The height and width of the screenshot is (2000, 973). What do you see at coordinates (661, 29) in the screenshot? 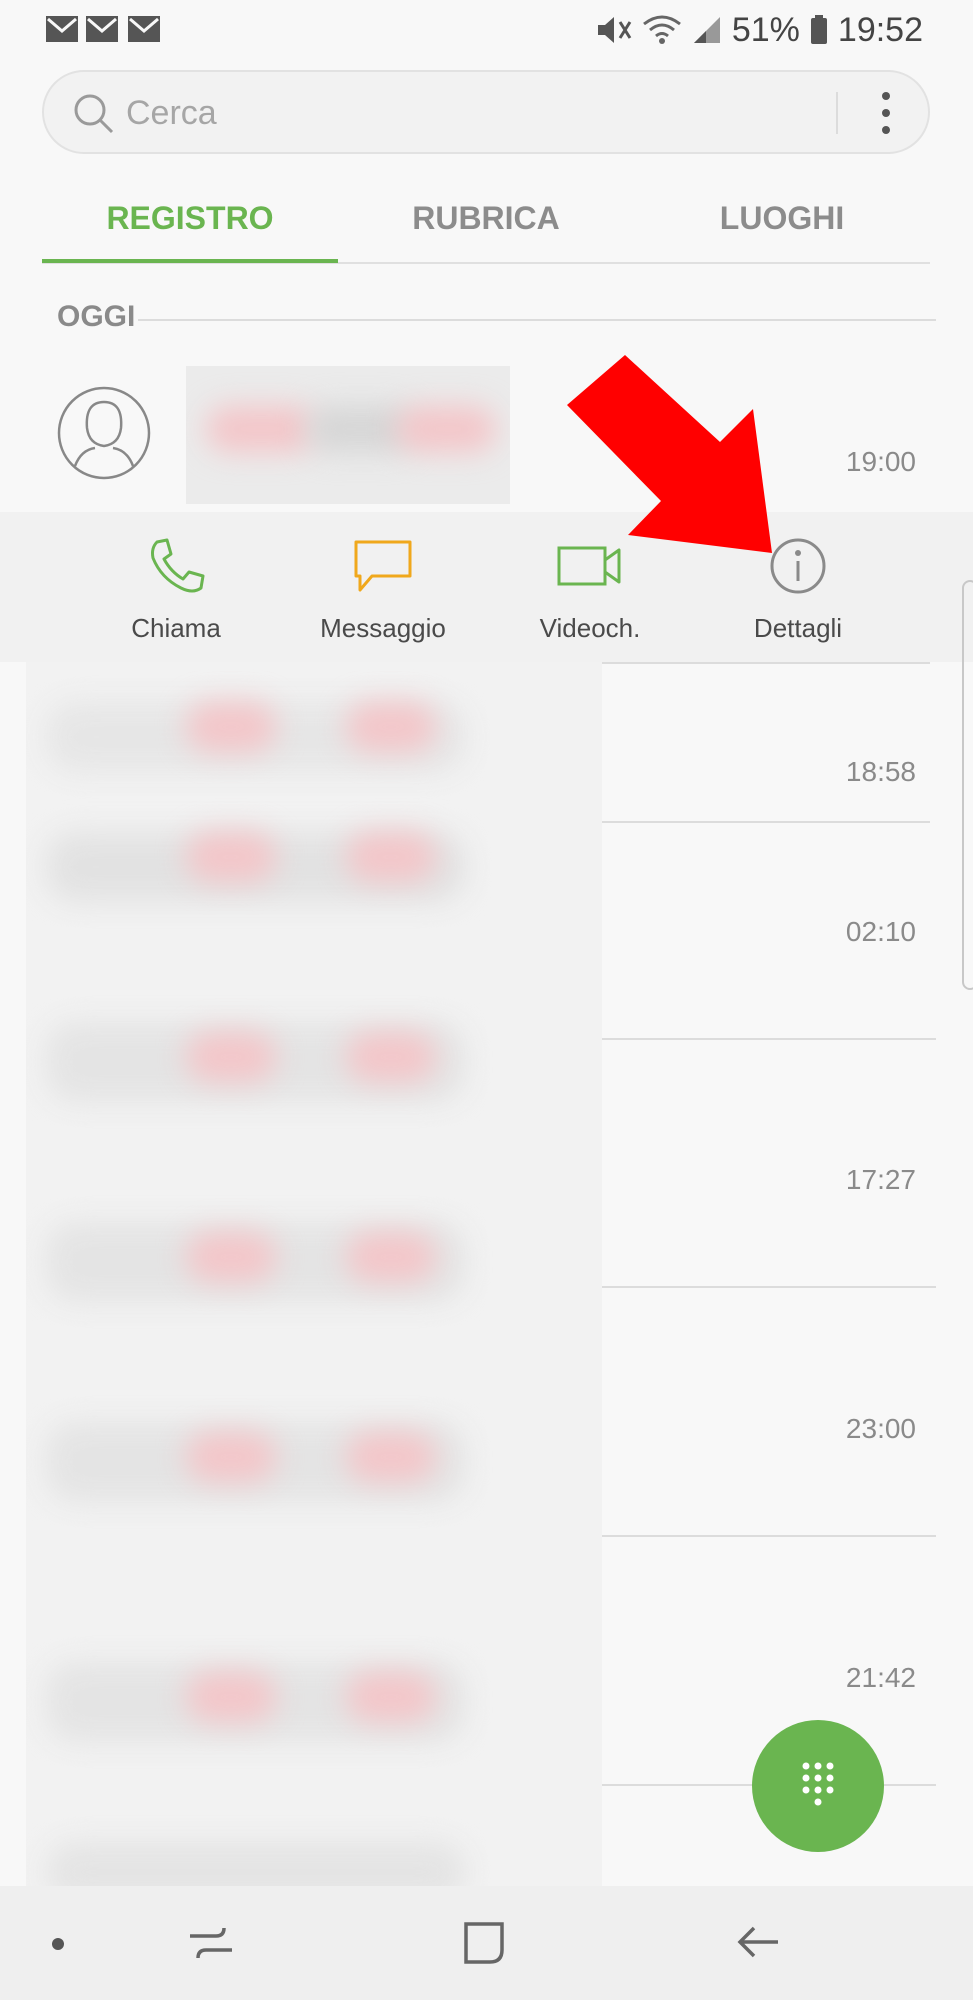
I see `wifi-icon` at bounding box center [661, 29].